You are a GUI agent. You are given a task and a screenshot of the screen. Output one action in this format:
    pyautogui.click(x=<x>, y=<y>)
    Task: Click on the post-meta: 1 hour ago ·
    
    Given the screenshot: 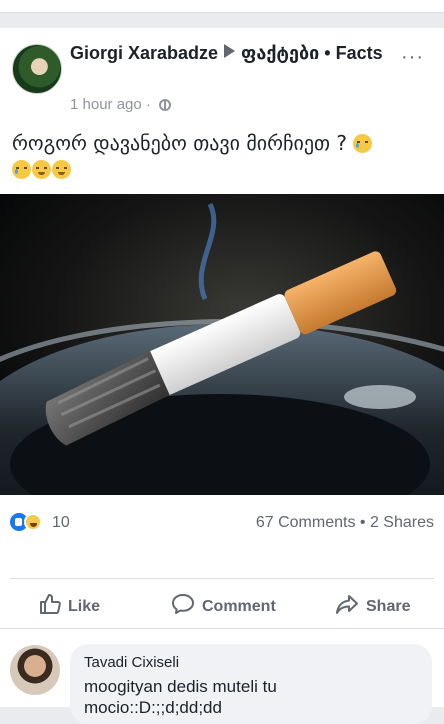 What is the action you would take?
    pyautogui.click(x=121, y=104)
    